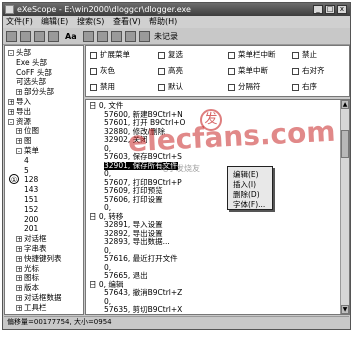 The height and width of the screenshot is (339, 353). I want to click on tree-item: 4, so click(26, 160).